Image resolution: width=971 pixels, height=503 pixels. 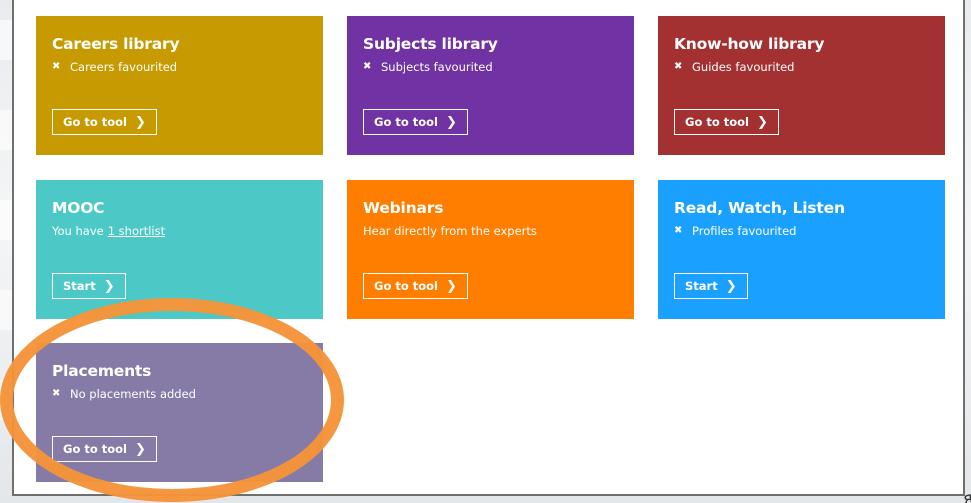 I want to click on tile-status: You have 1 shortlist, so click(x=187, y=231).